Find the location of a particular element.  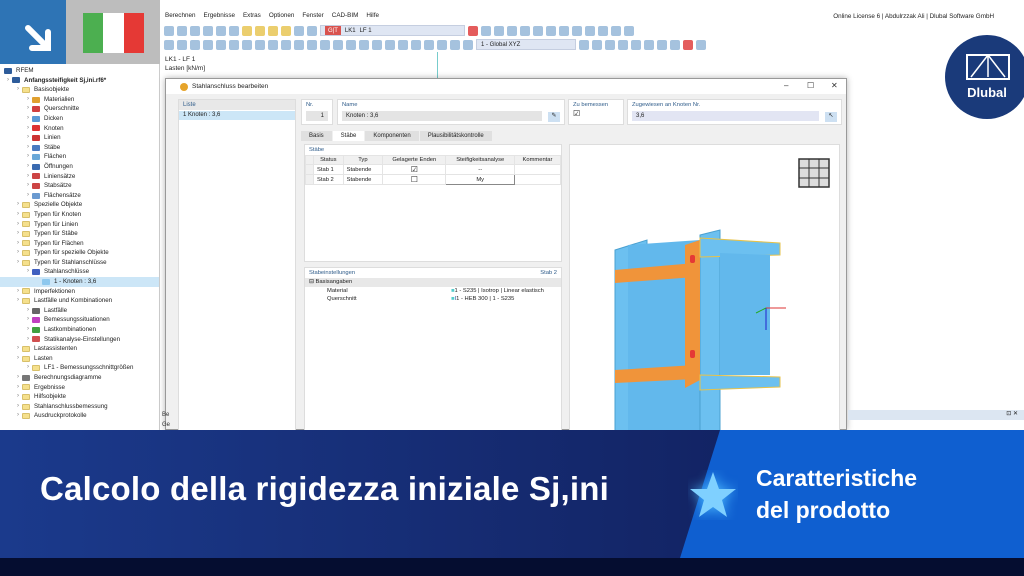

table-row: Stab 2 Stabende ☐ My is located at coordinates (433, 179).